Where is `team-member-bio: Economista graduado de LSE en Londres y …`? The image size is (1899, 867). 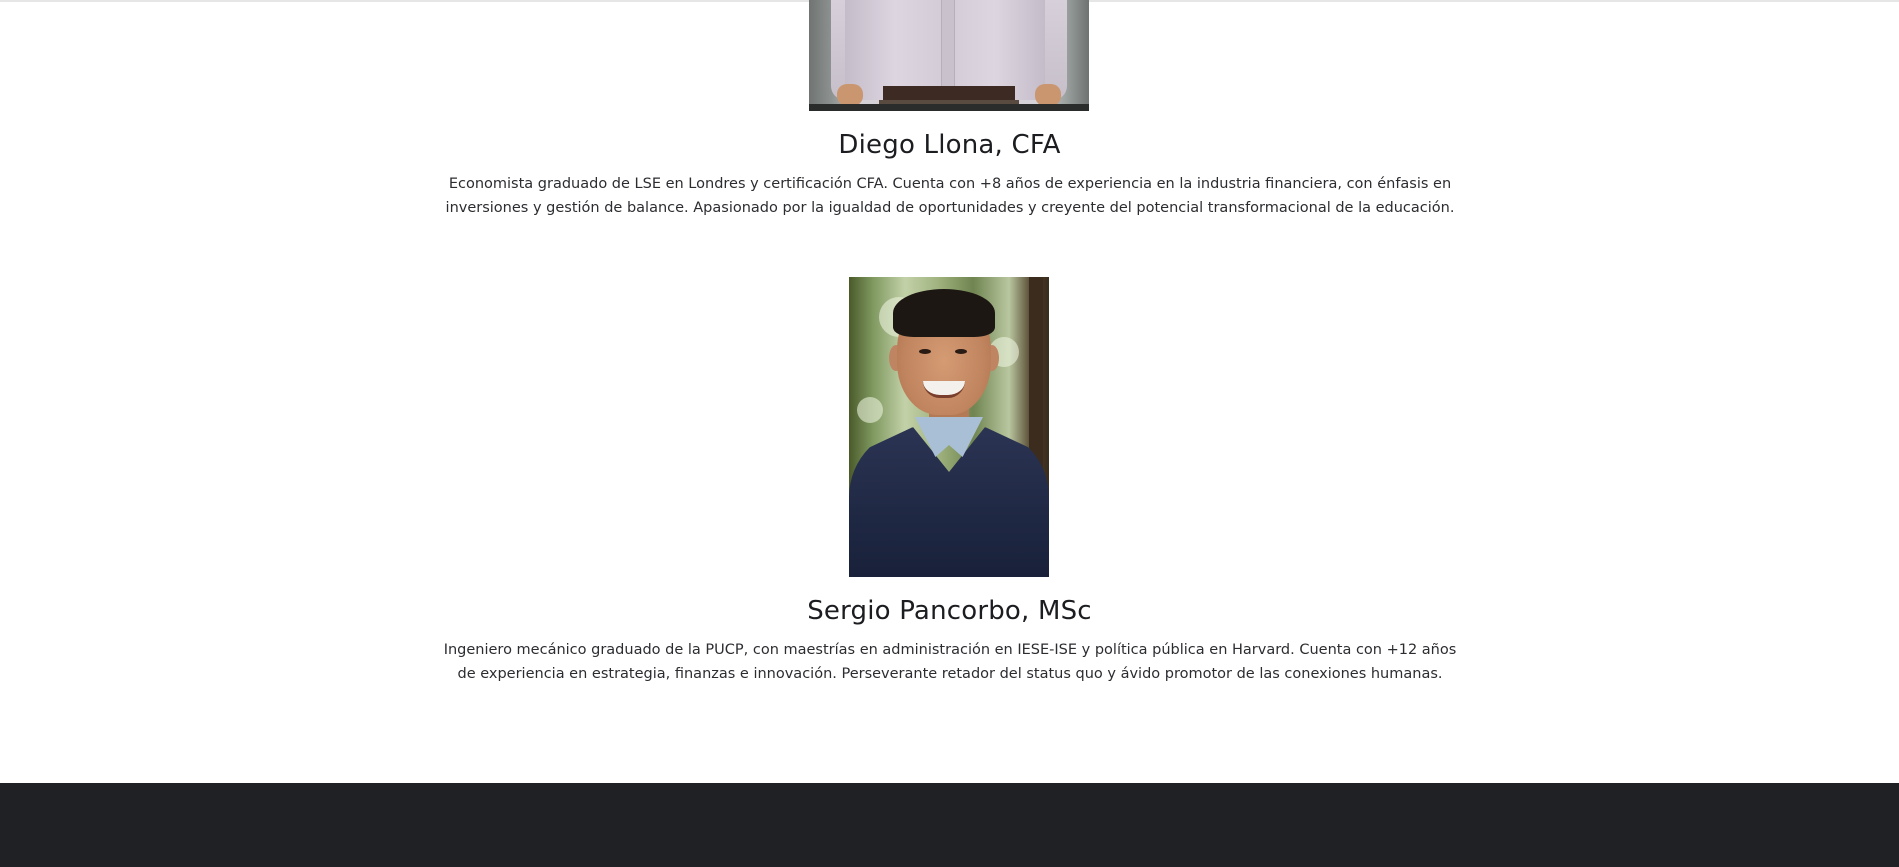 team-member-bio: Economista graduado de LSE en Londres y … is located at coordinates (950, 196).